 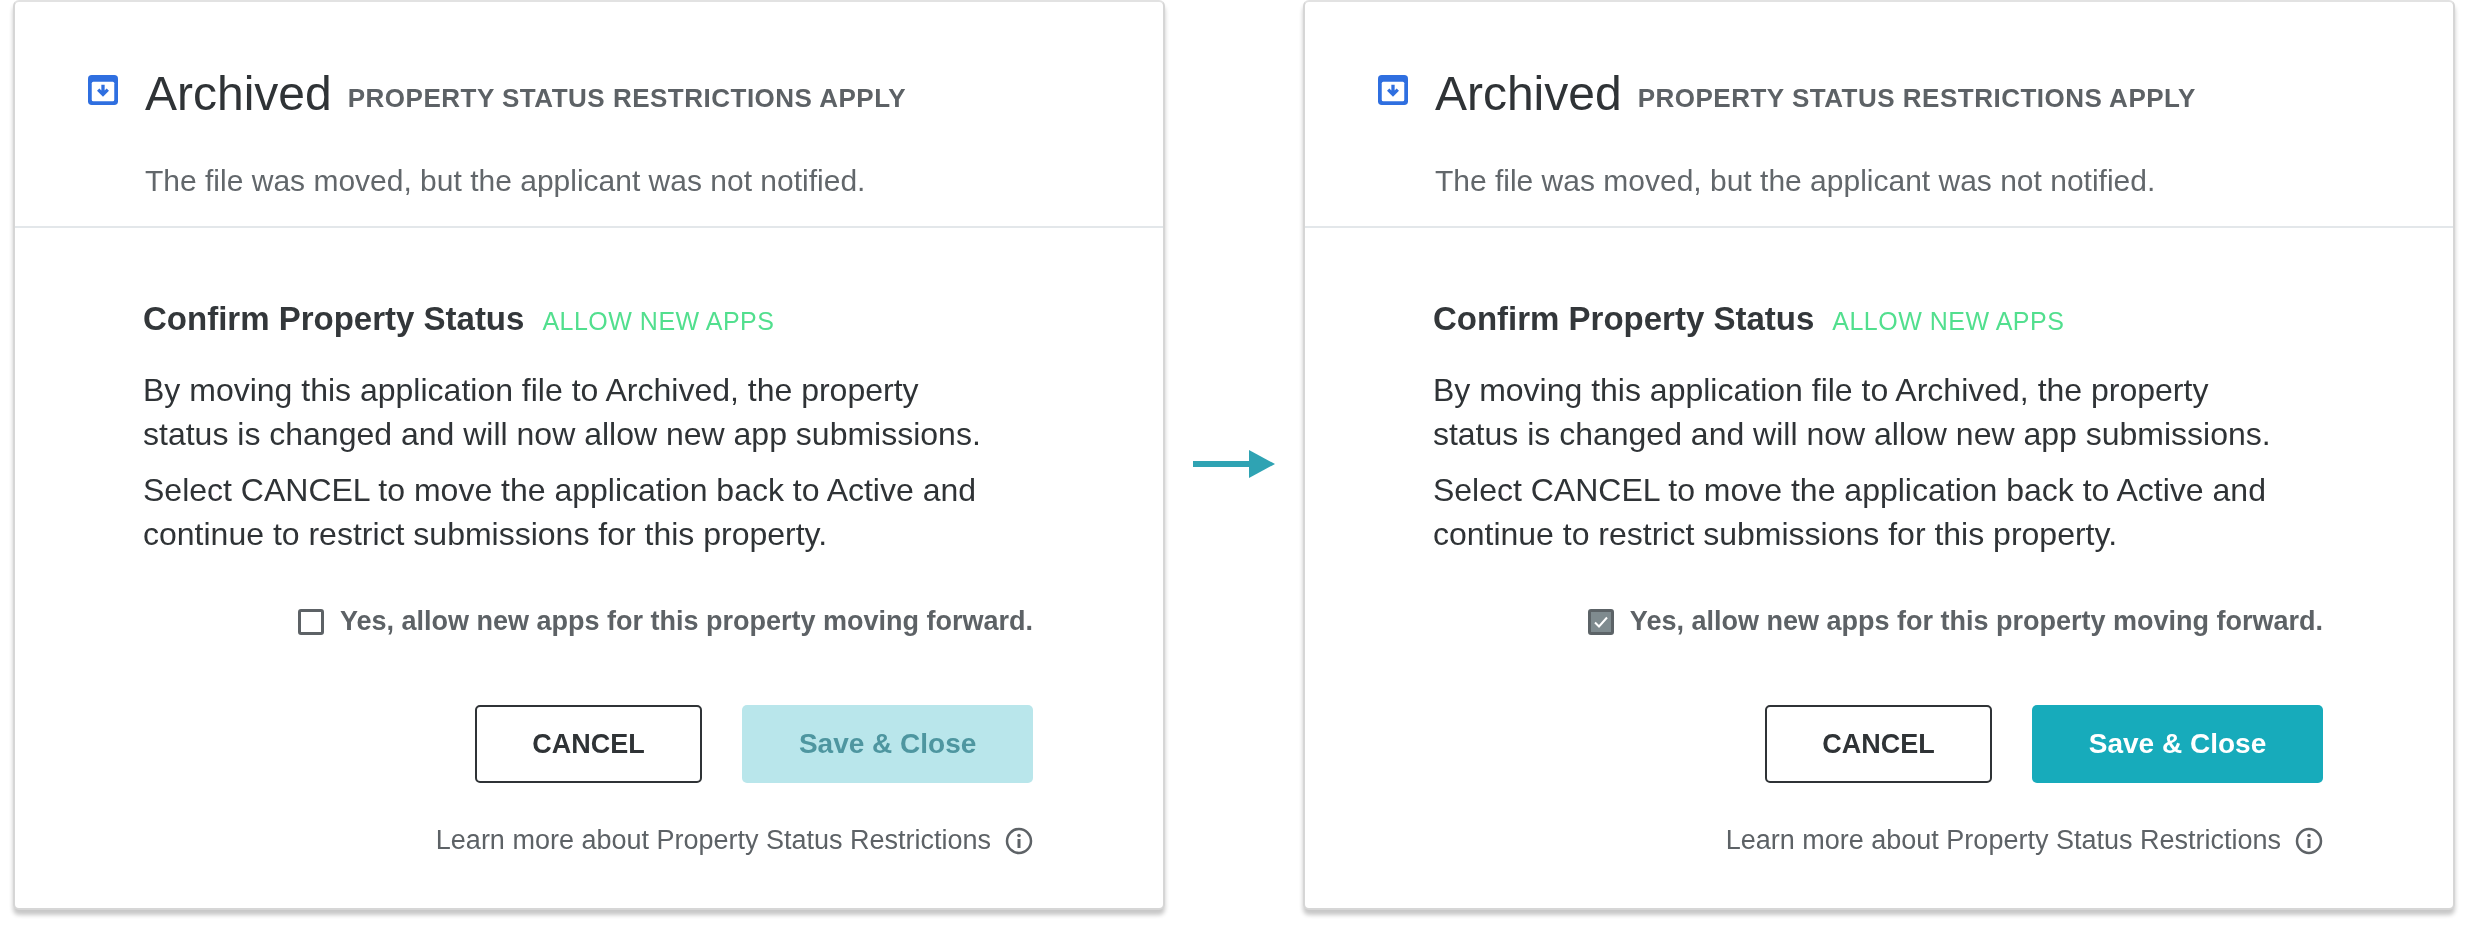 What do you see at coordinates (103, 90) in the screenshot?
I see `archive-icon` at bounding box center [103, 90].